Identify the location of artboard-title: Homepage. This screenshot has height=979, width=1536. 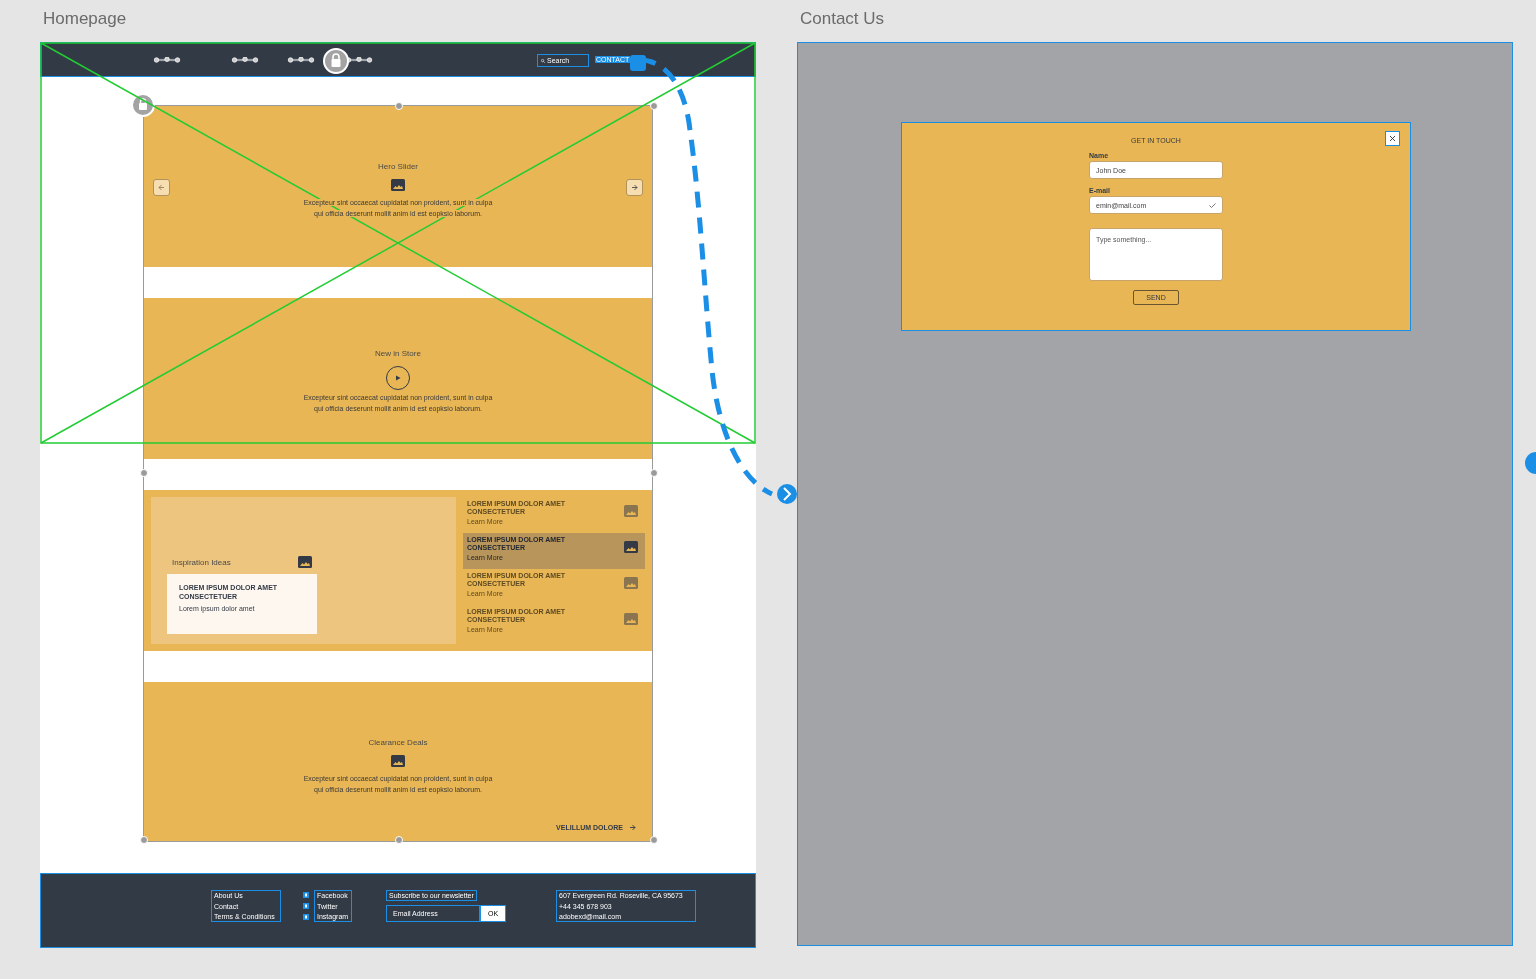
(85, 19).